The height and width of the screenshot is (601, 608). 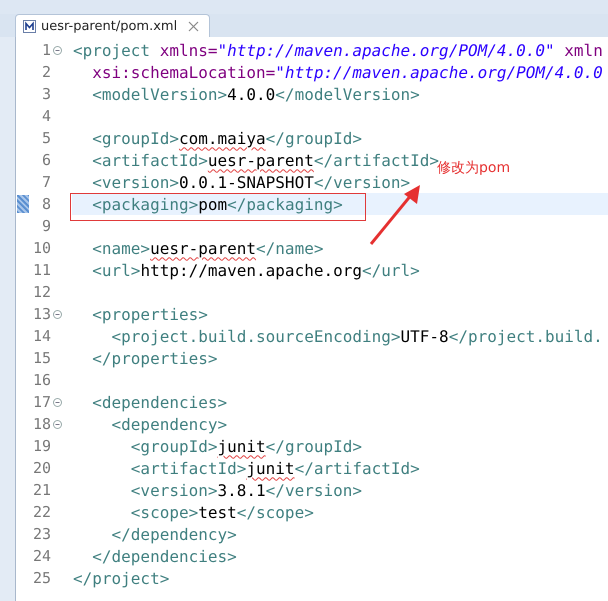 What do you see at coordinates (45, 160) in the screenshot?
I see `line-number: 6` at bounding box center [45, 160].